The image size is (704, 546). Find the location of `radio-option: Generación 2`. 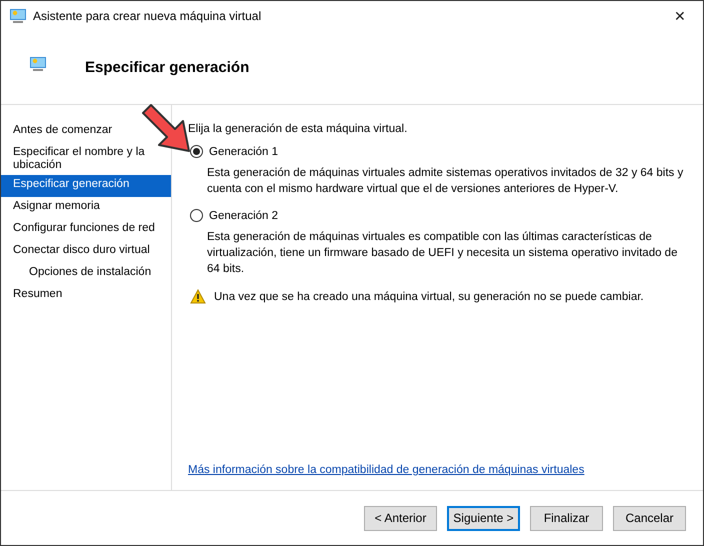

radio-option: Generación 2 is located at coordinates (438, 215).